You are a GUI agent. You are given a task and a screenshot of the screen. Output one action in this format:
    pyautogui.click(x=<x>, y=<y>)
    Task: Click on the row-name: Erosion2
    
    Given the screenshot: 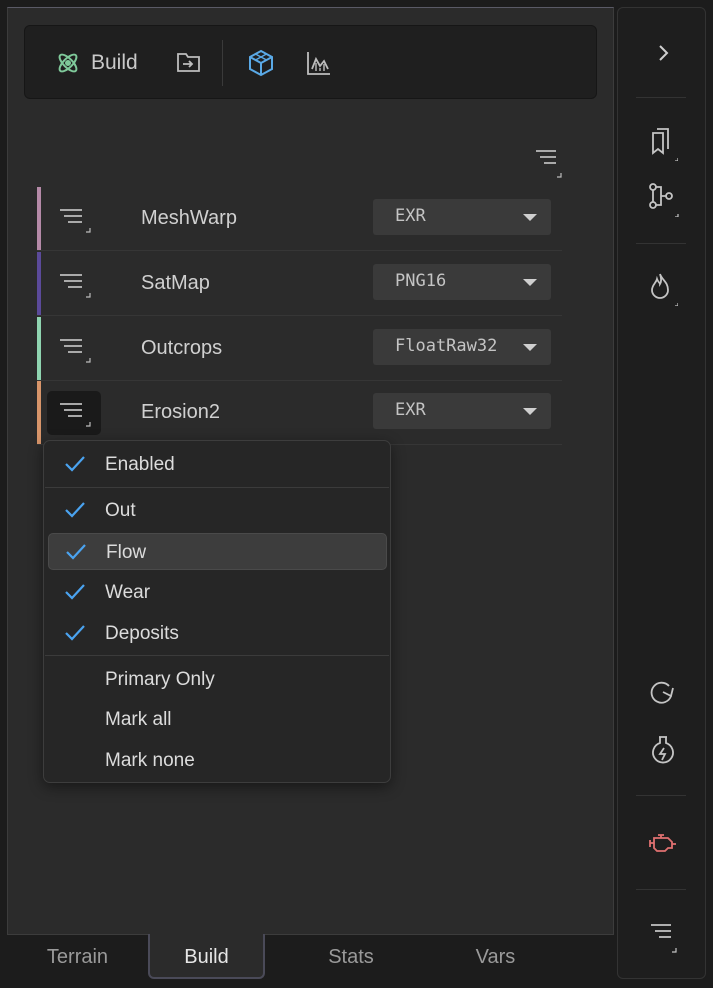 What is the action you would take?
    pyautogui.click(x=180, y=412)
    